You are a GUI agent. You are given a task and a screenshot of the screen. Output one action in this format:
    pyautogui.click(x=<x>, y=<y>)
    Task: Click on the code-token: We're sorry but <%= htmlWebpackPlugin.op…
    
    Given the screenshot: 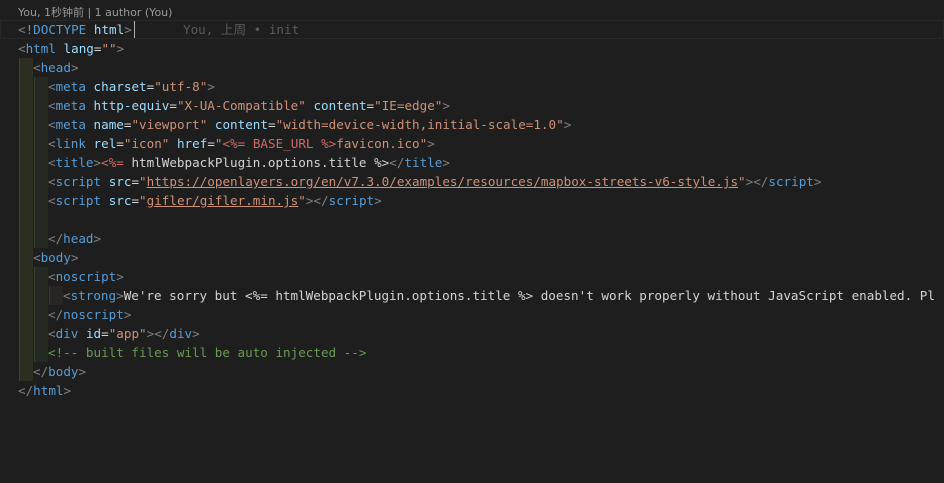 What is the action you would take?
    pyautogui.click(x=529, y=295)
    